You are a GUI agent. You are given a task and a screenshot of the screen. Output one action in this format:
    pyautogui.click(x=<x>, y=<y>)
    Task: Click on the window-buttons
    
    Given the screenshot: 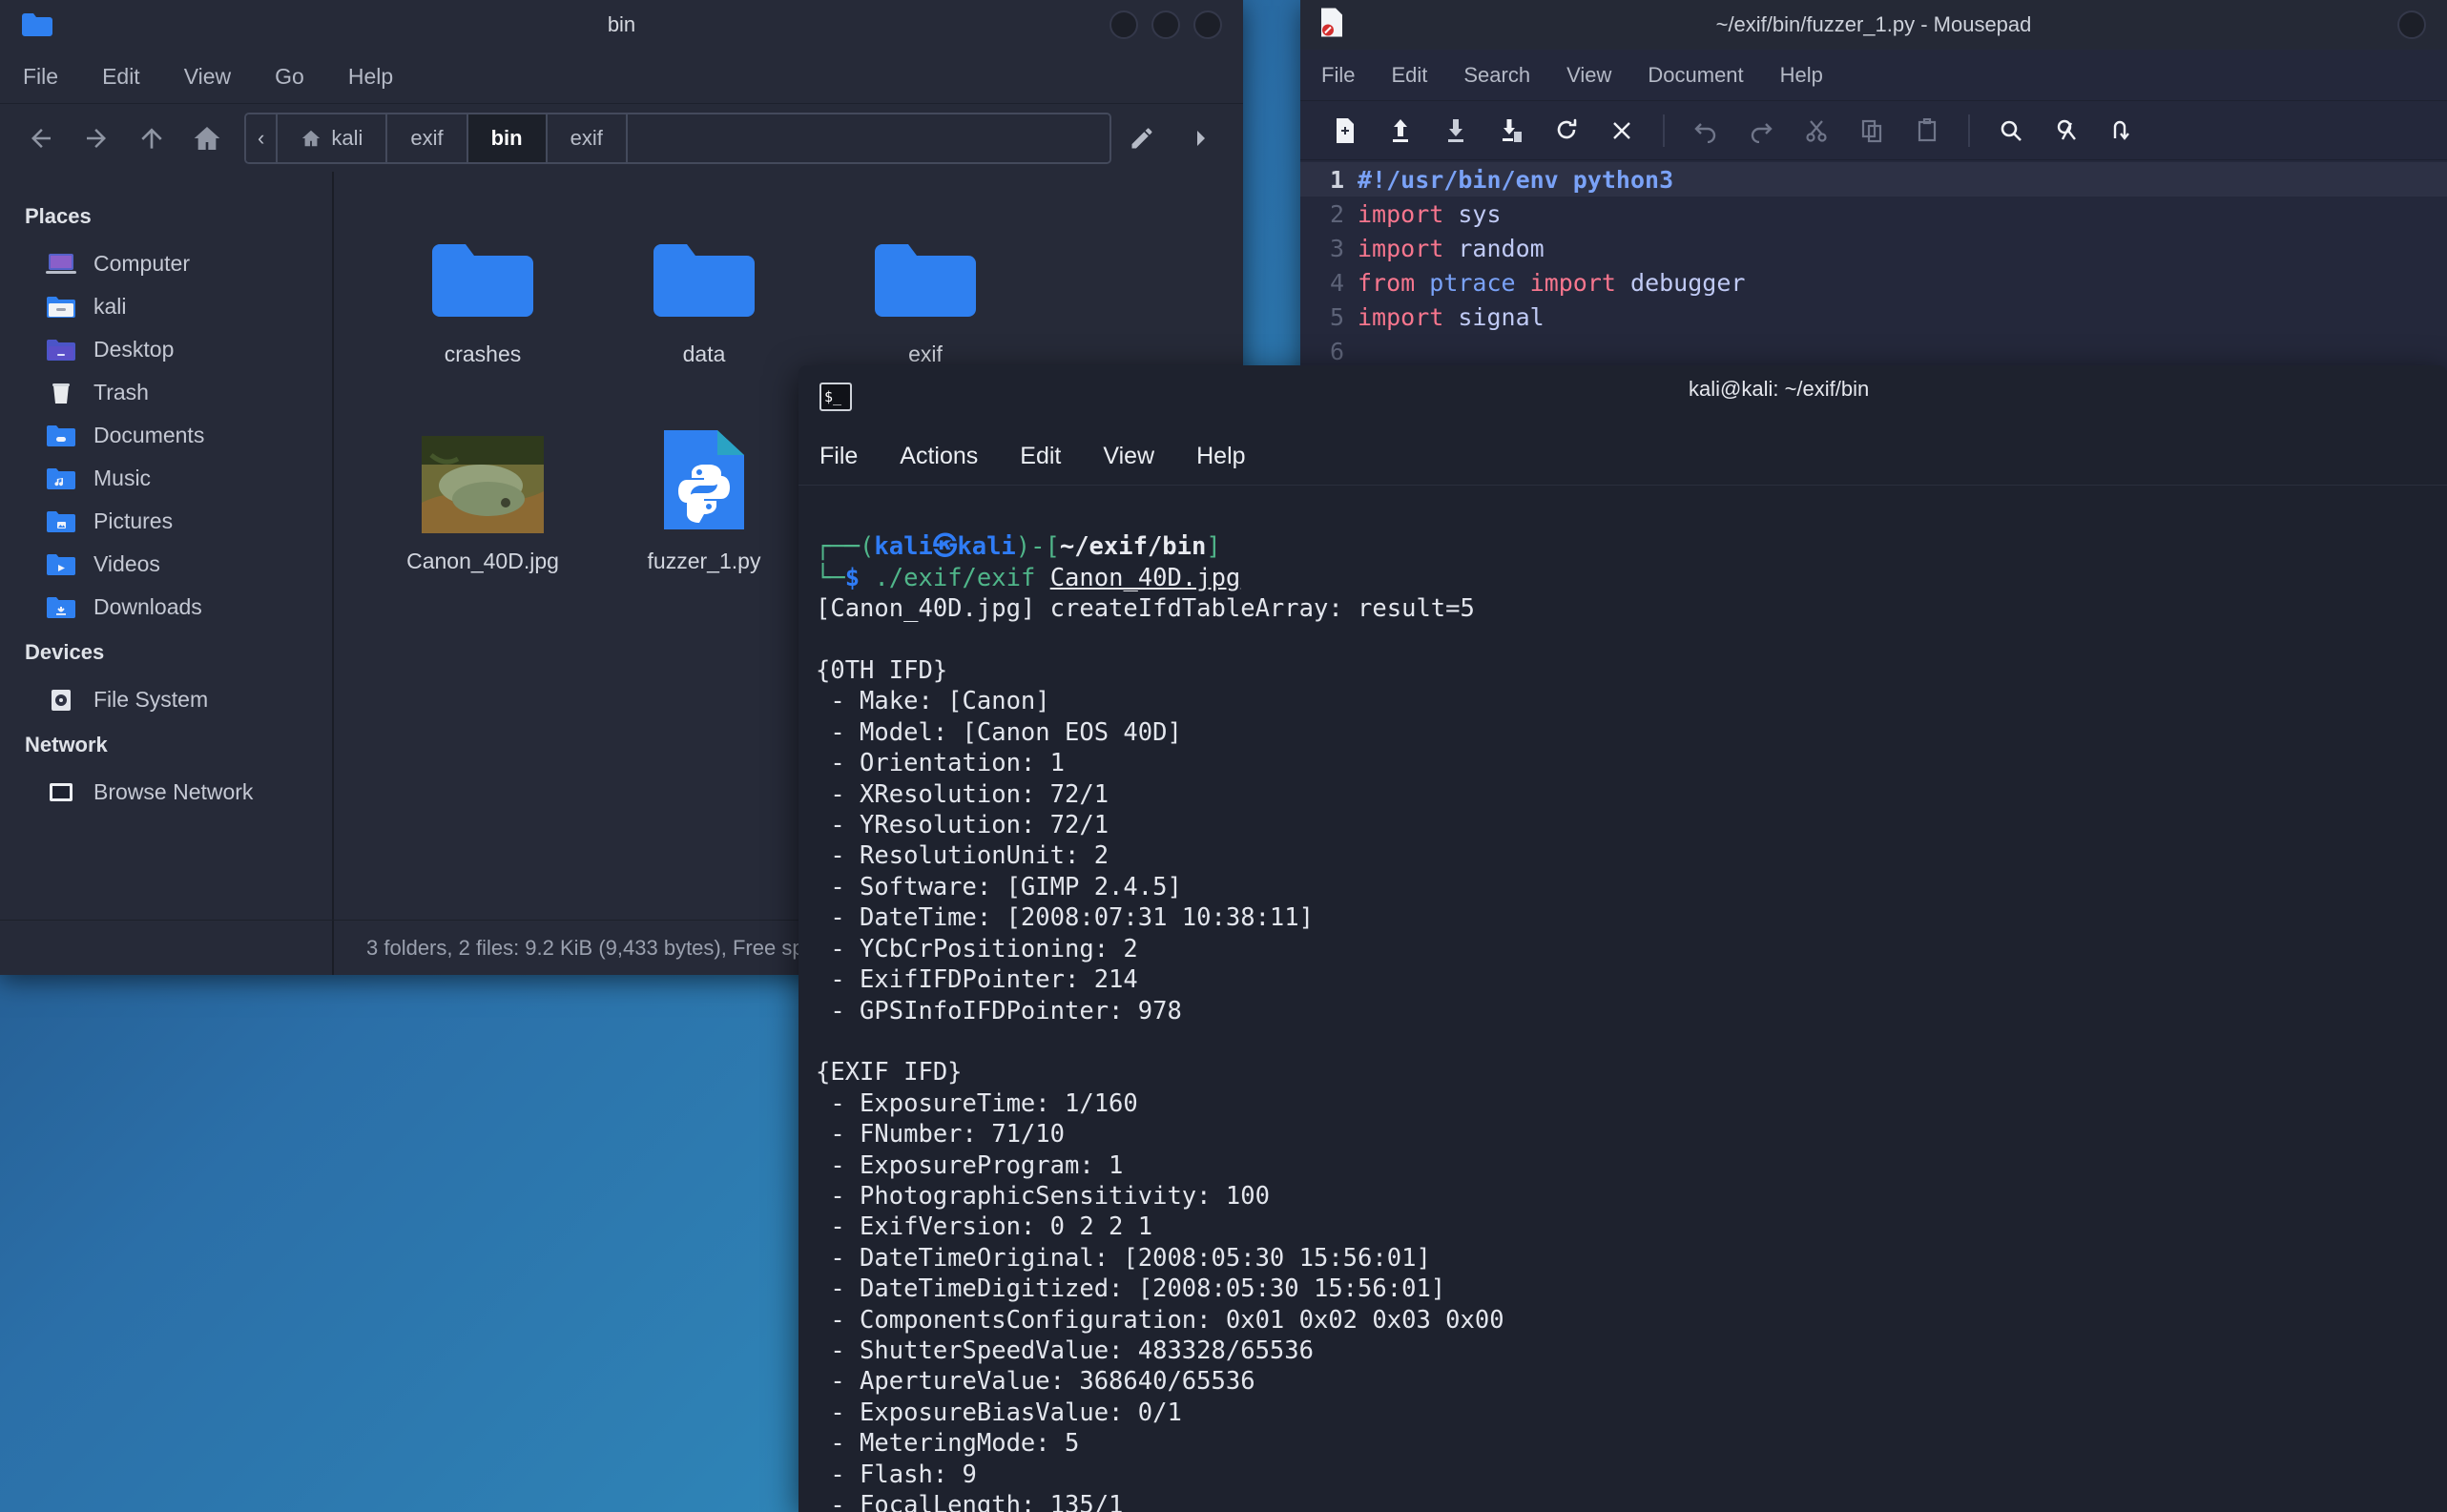 What is the action you would take?
    pyautogui.click(x=1165, y=24)
    